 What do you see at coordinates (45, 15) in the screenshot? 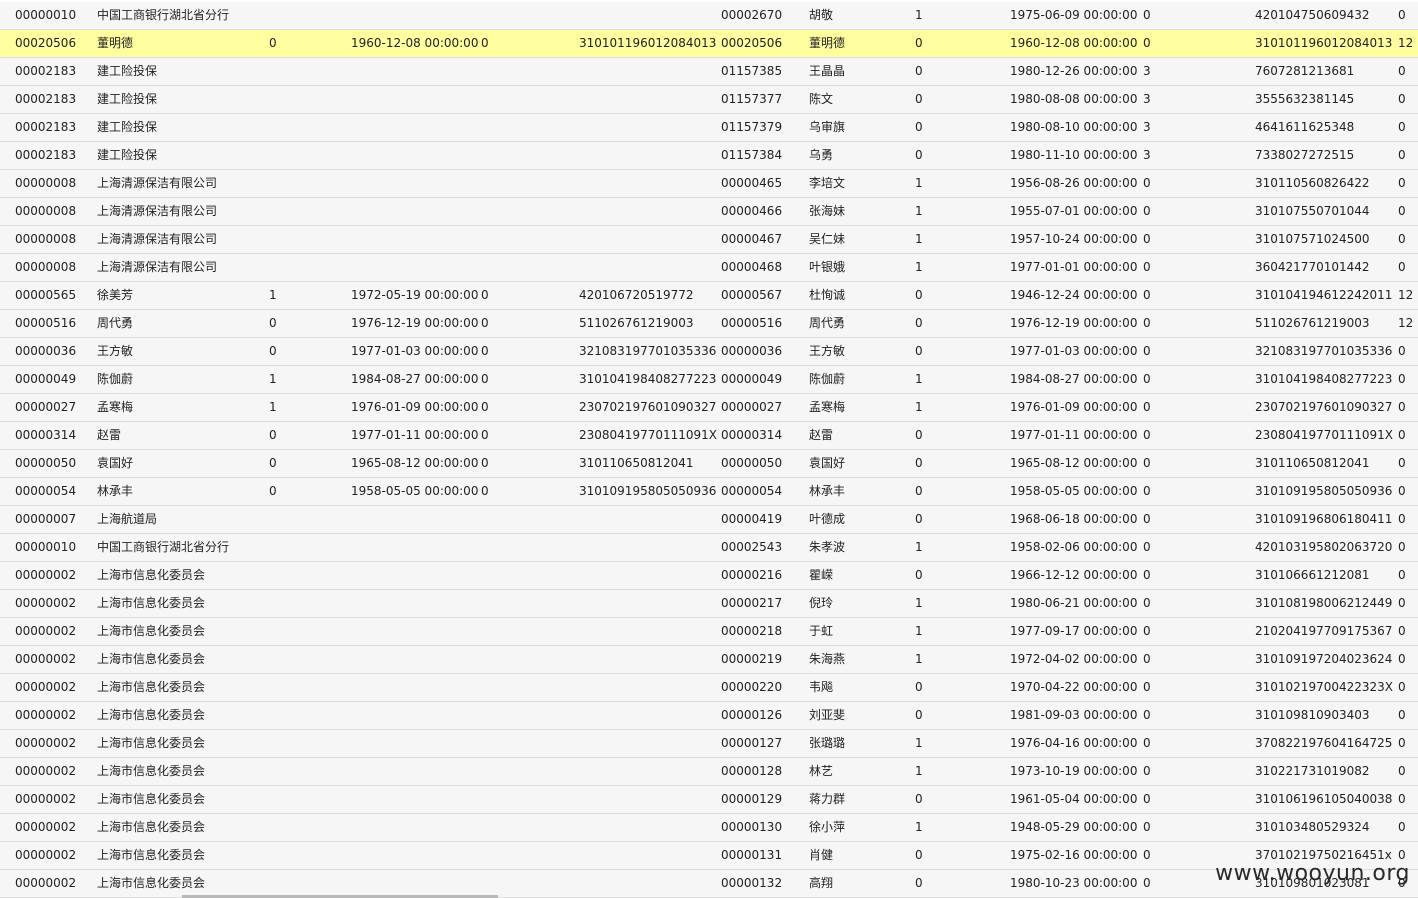
I see `table-cell: 00000010` at bounding box center [45, 15].